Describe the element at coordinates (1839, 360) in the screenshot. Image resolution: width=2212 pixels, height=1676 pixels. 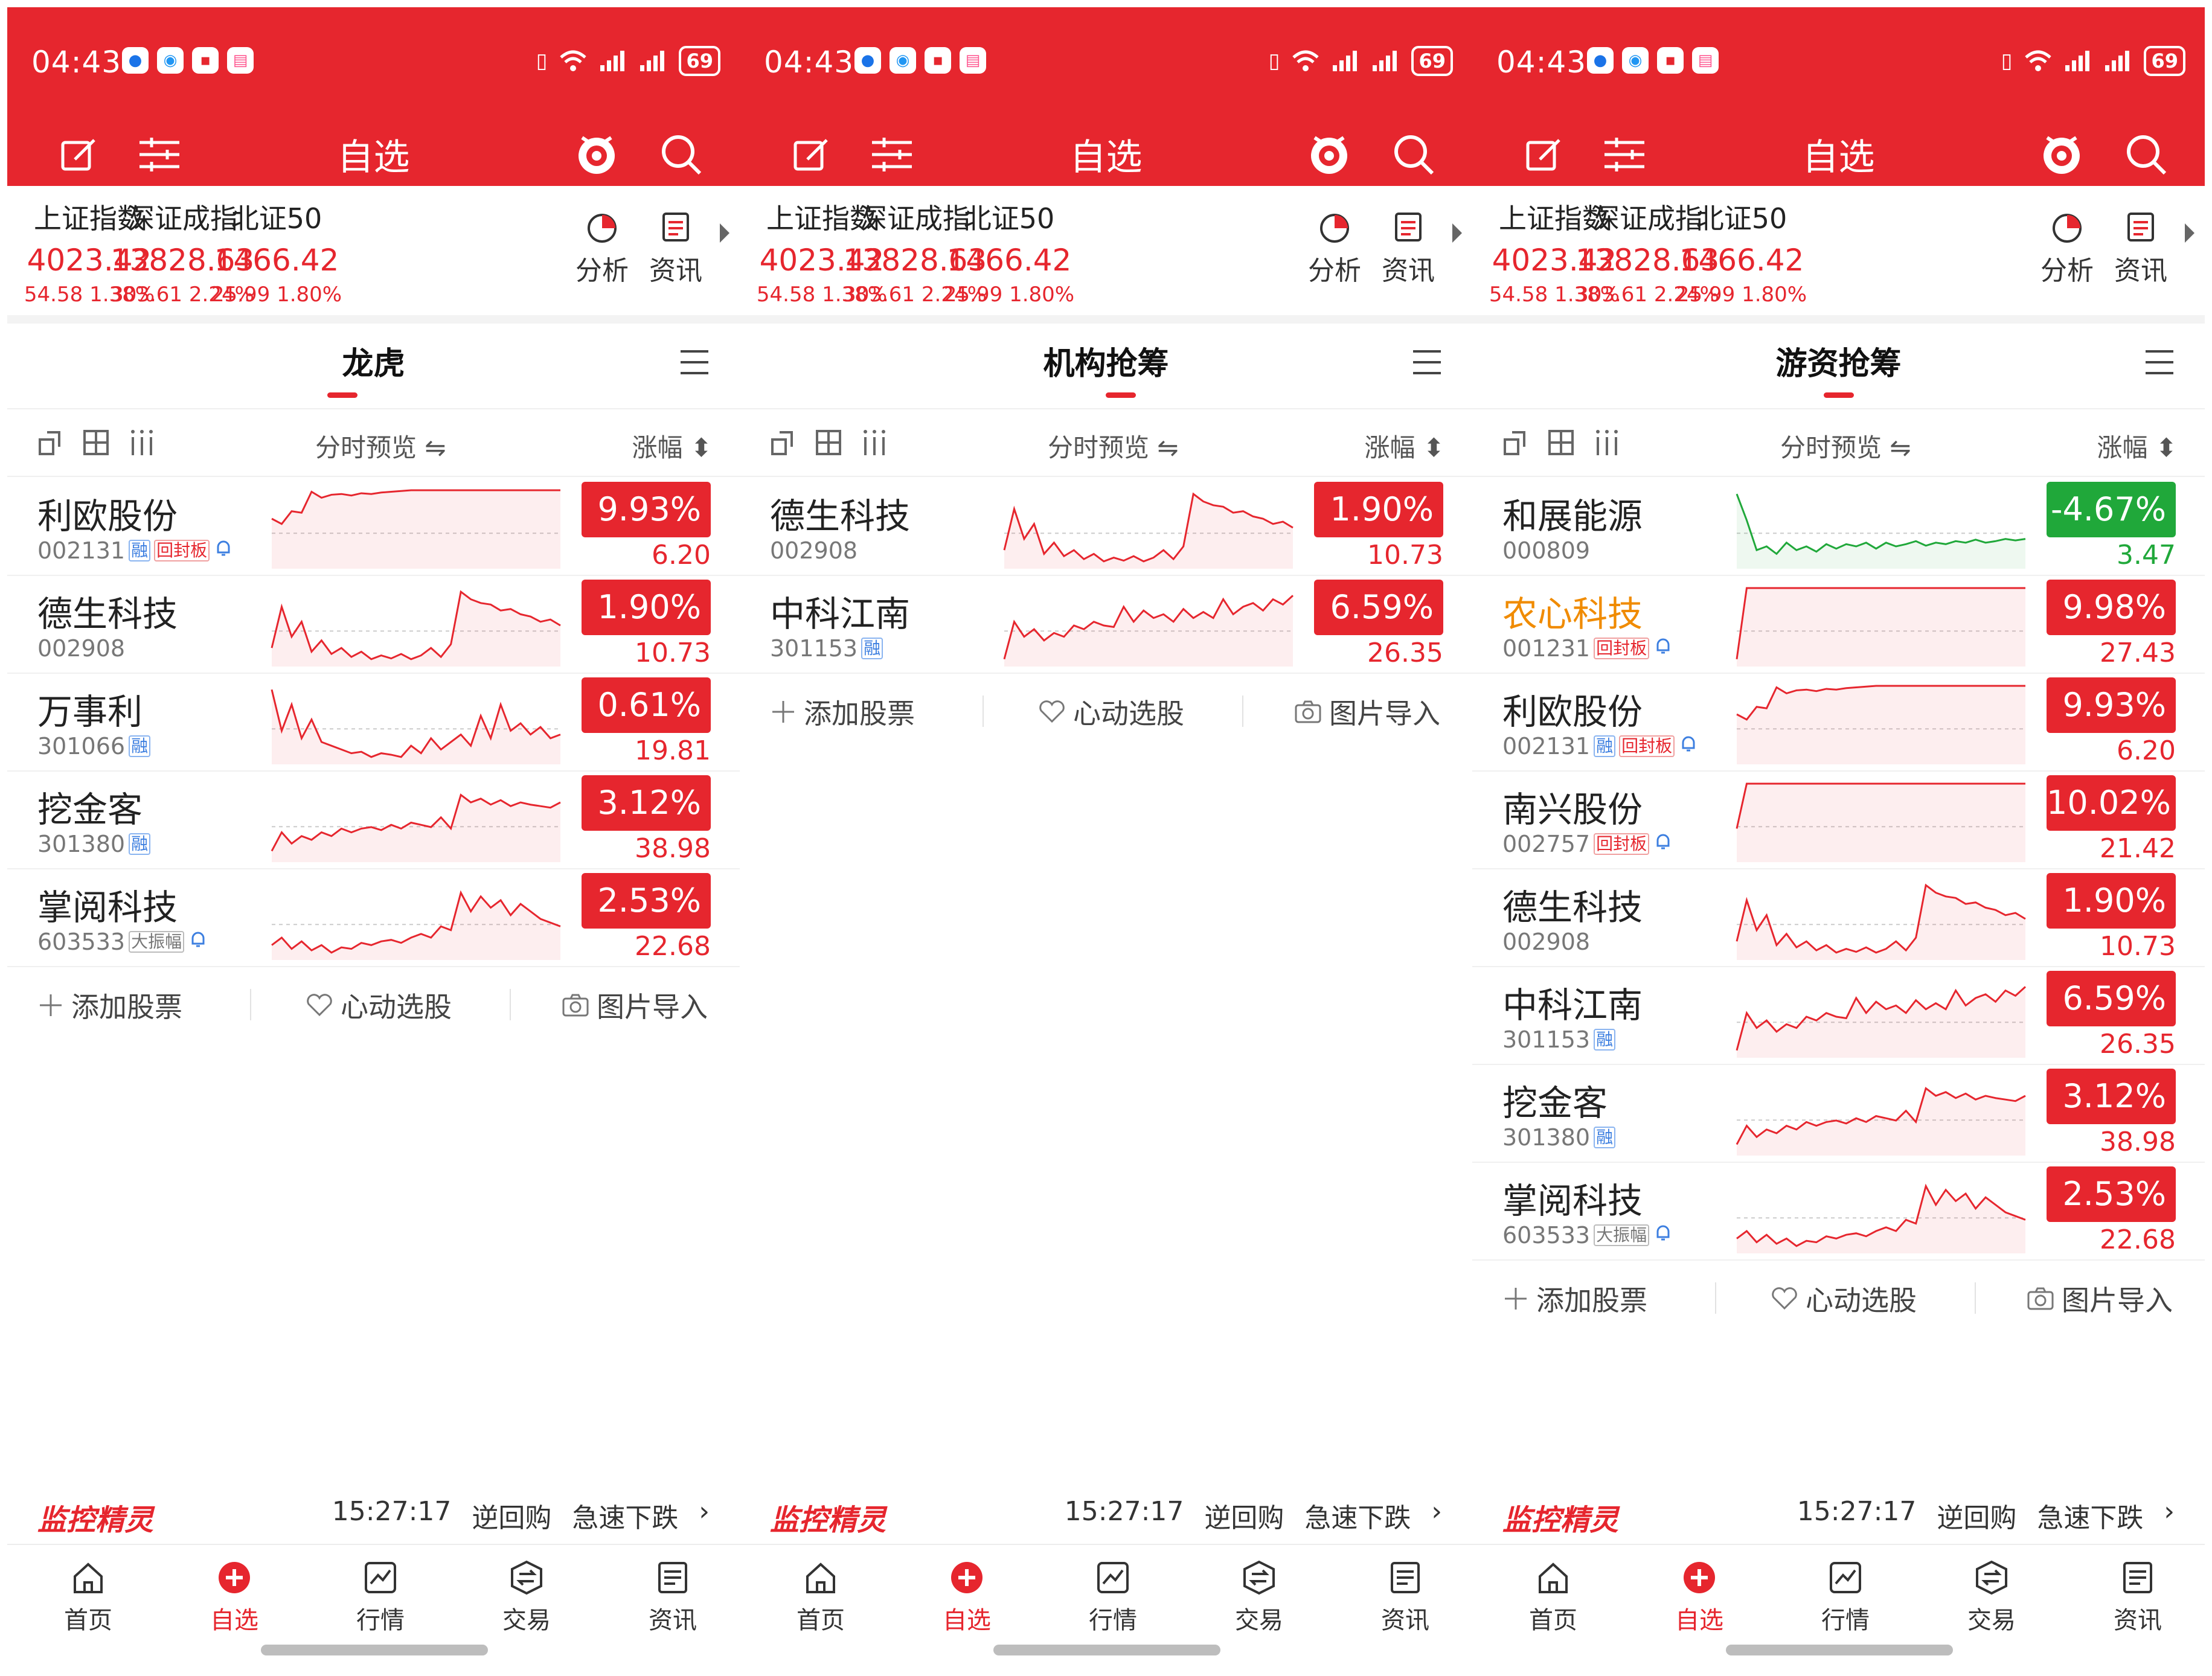
I see `watchlist-tab-title: 游资抢筹` at that location.